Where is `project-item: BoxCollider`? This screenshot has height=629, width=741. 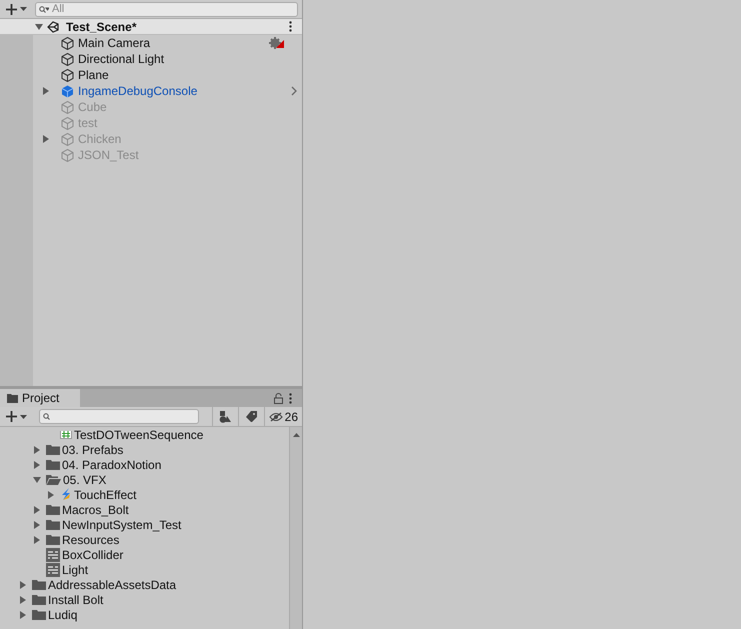 project-item: BoxCollider is located at coordinates (93, 554).